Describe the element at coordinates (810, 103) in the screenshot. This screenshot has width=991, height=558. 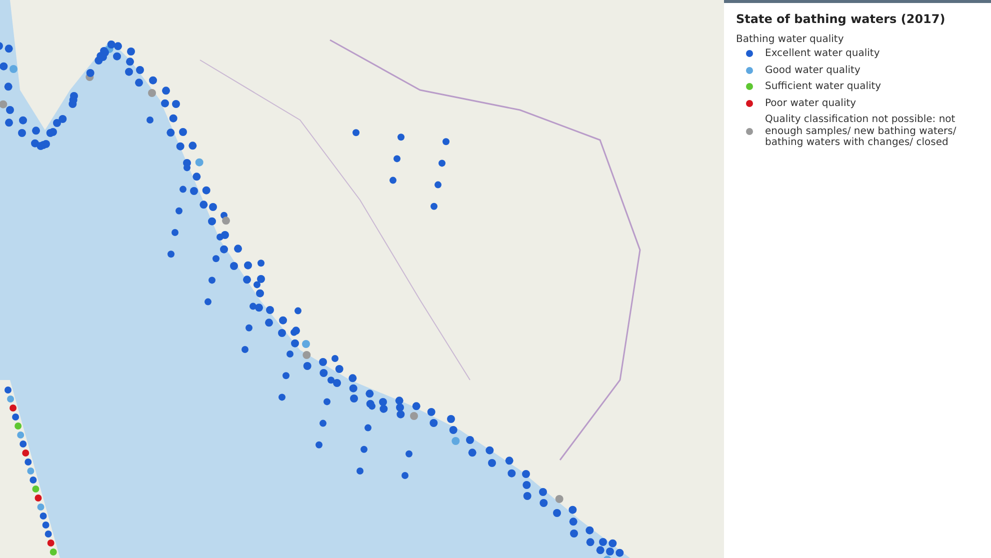
I see `legend-label: Poor water quality` at that location.